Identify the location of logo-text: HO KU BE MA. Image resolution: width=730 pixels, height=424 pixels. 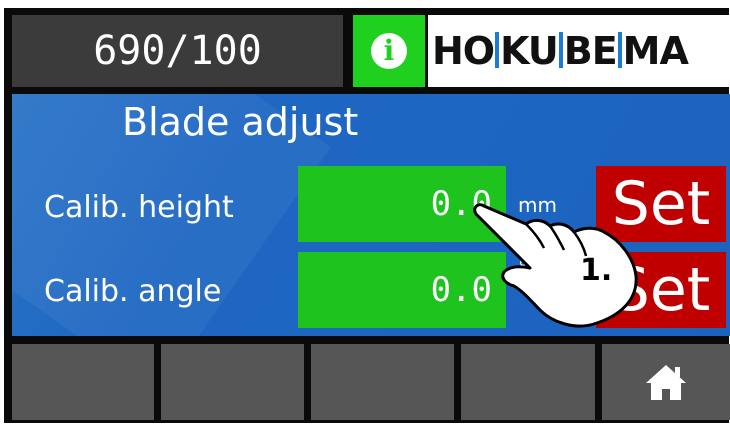
(560, 51).